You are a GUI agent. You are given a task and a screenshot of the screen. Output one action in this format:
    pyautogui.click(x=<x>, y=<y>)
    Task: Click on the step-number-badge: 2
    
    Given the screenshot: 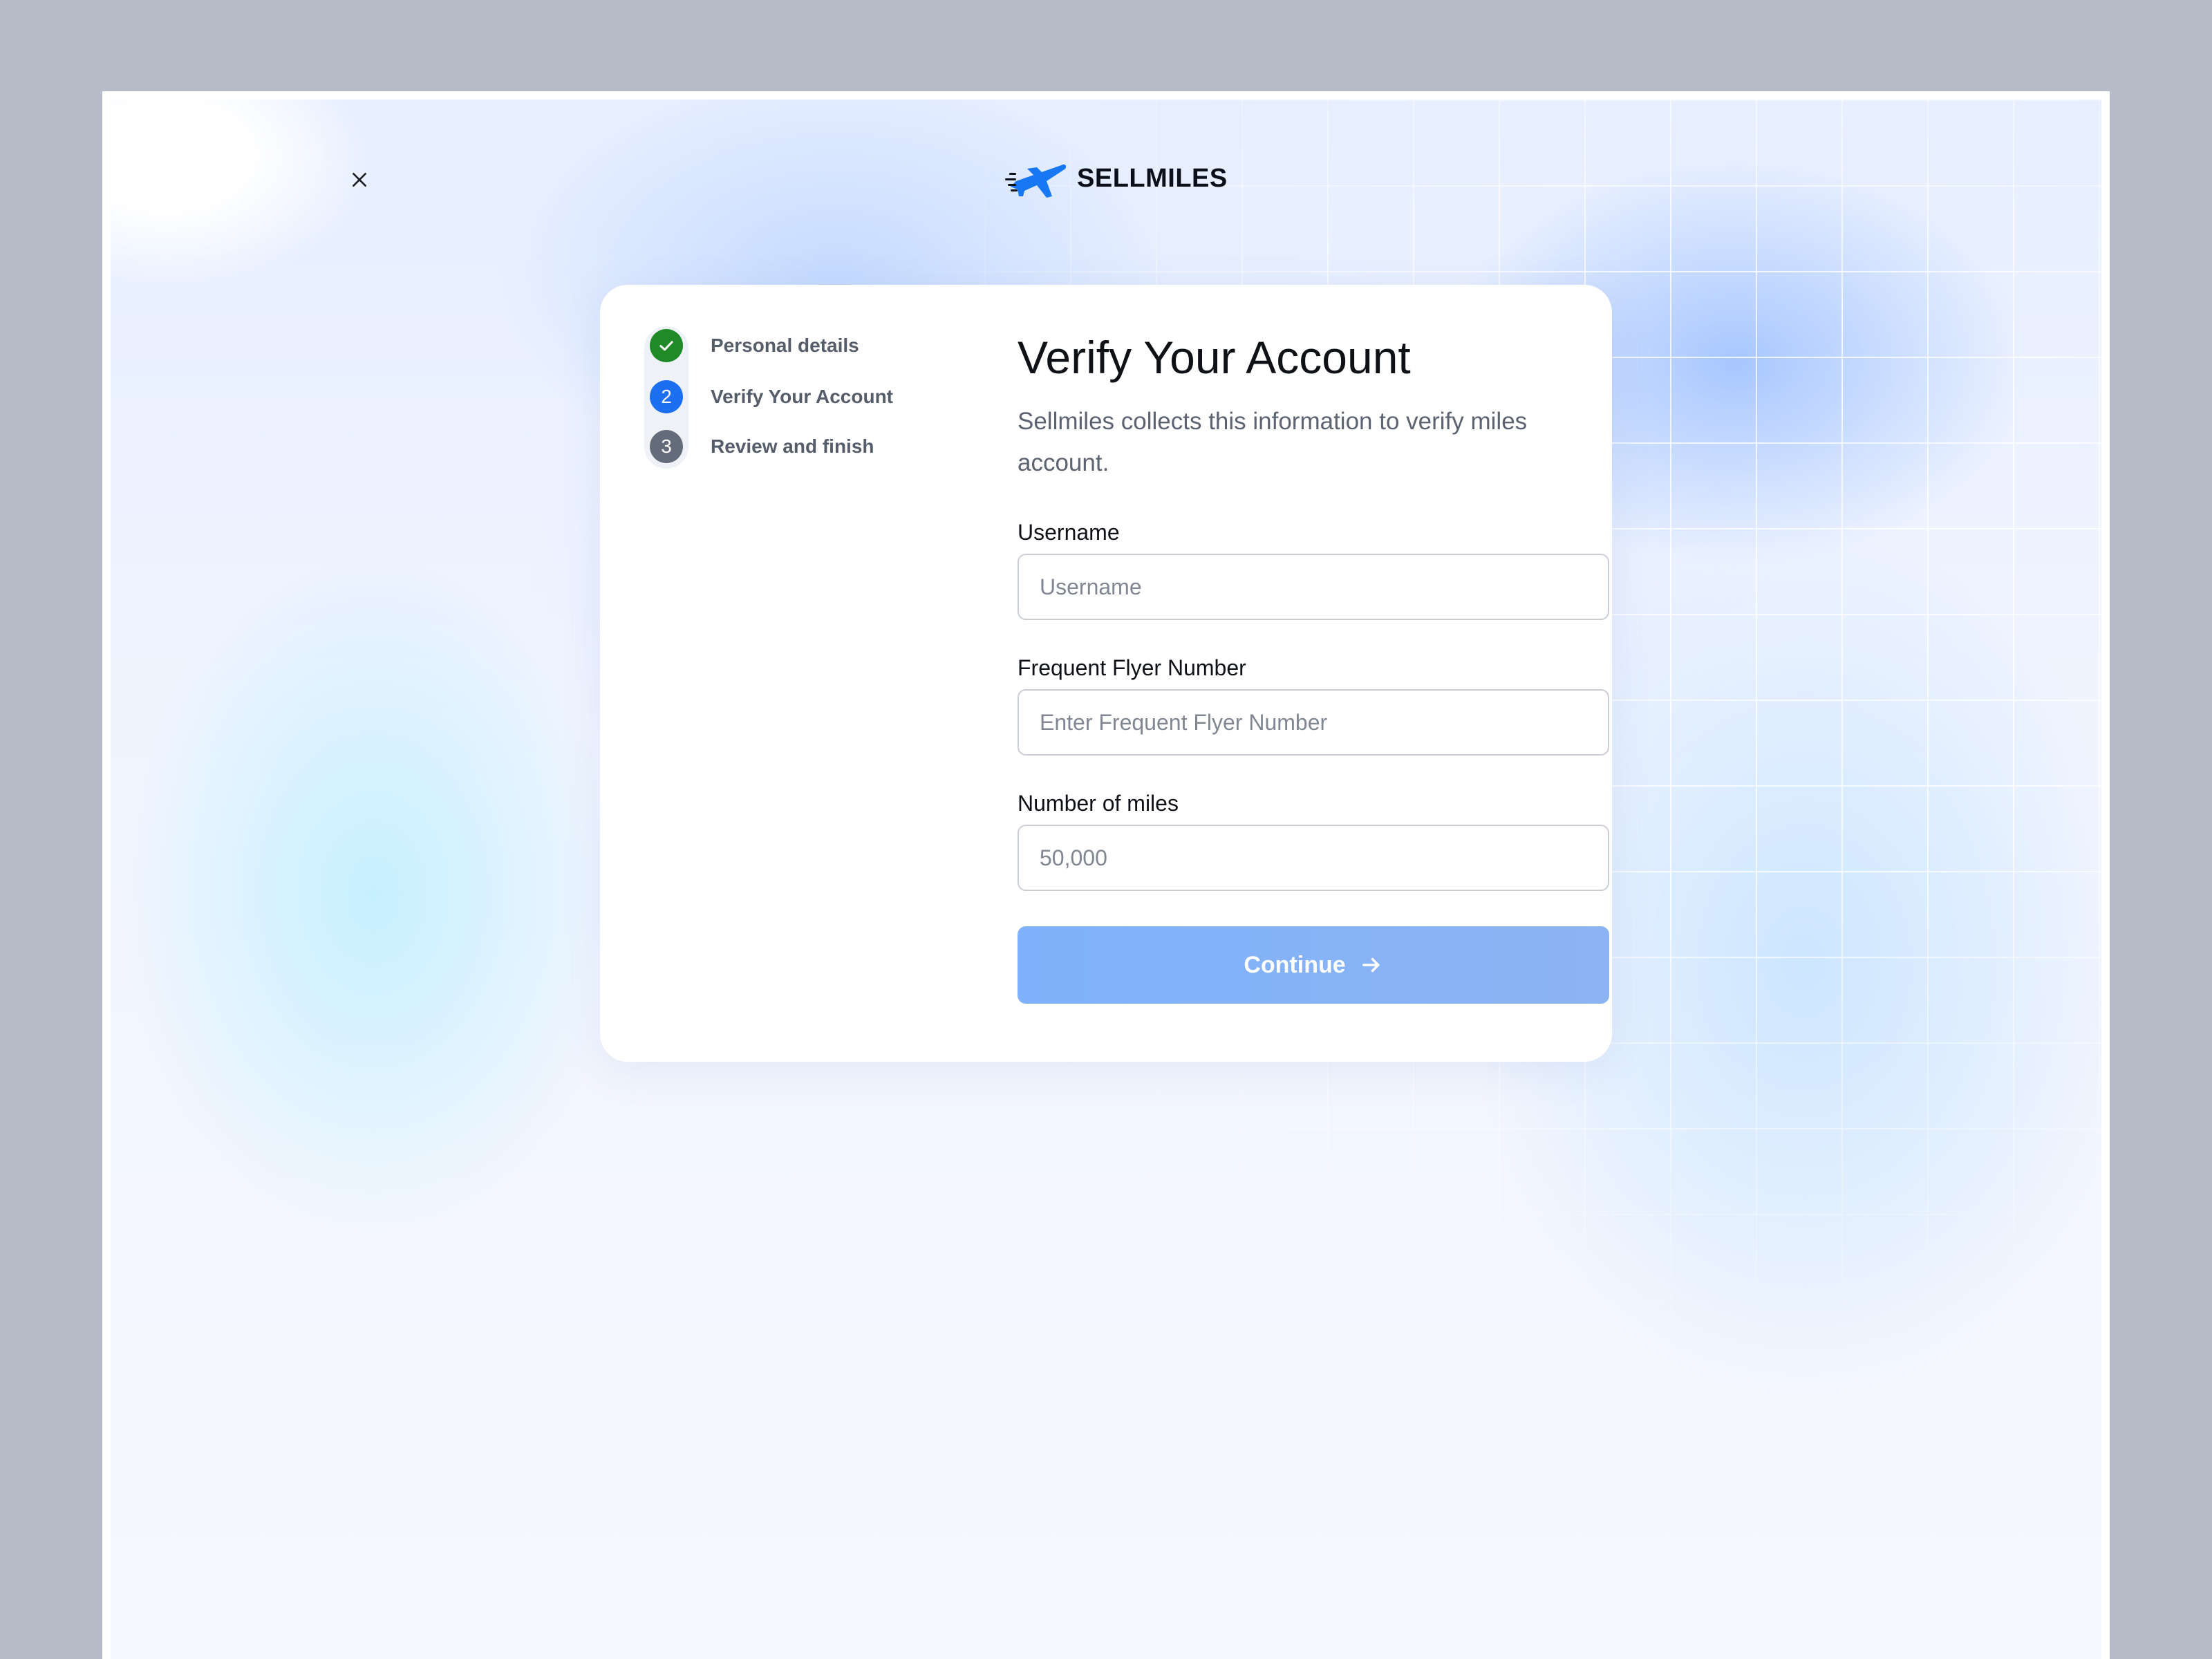 What is the action you would take?
    pyautogui.click(x=666, y=397)
    